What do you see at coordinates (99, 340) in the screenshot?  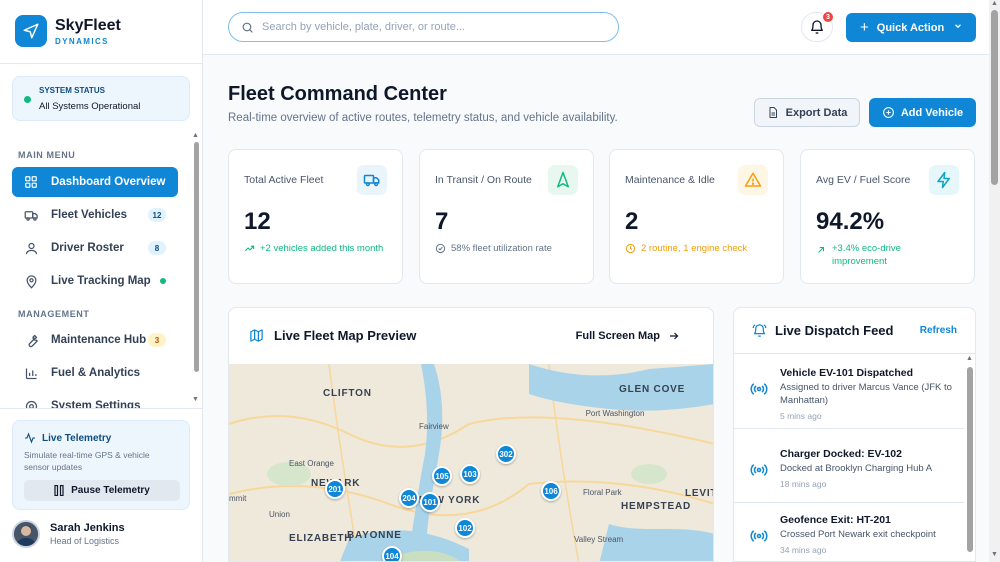 I see `sidebar-item-label: Maintenance Hub` at bounding box center [99, 340].